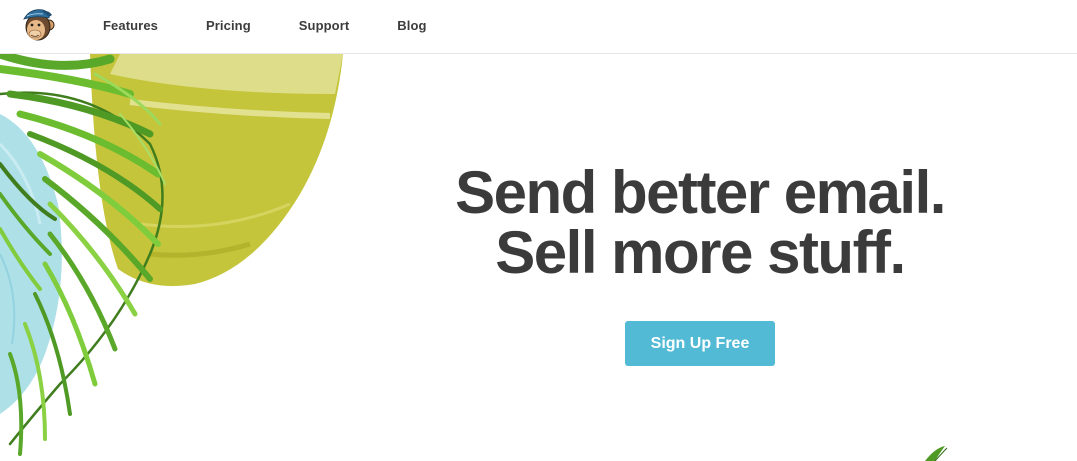 This screenshot has width=1077, height=461. I want to click on nav-link-pricing: Pricing, so click(228, 25).